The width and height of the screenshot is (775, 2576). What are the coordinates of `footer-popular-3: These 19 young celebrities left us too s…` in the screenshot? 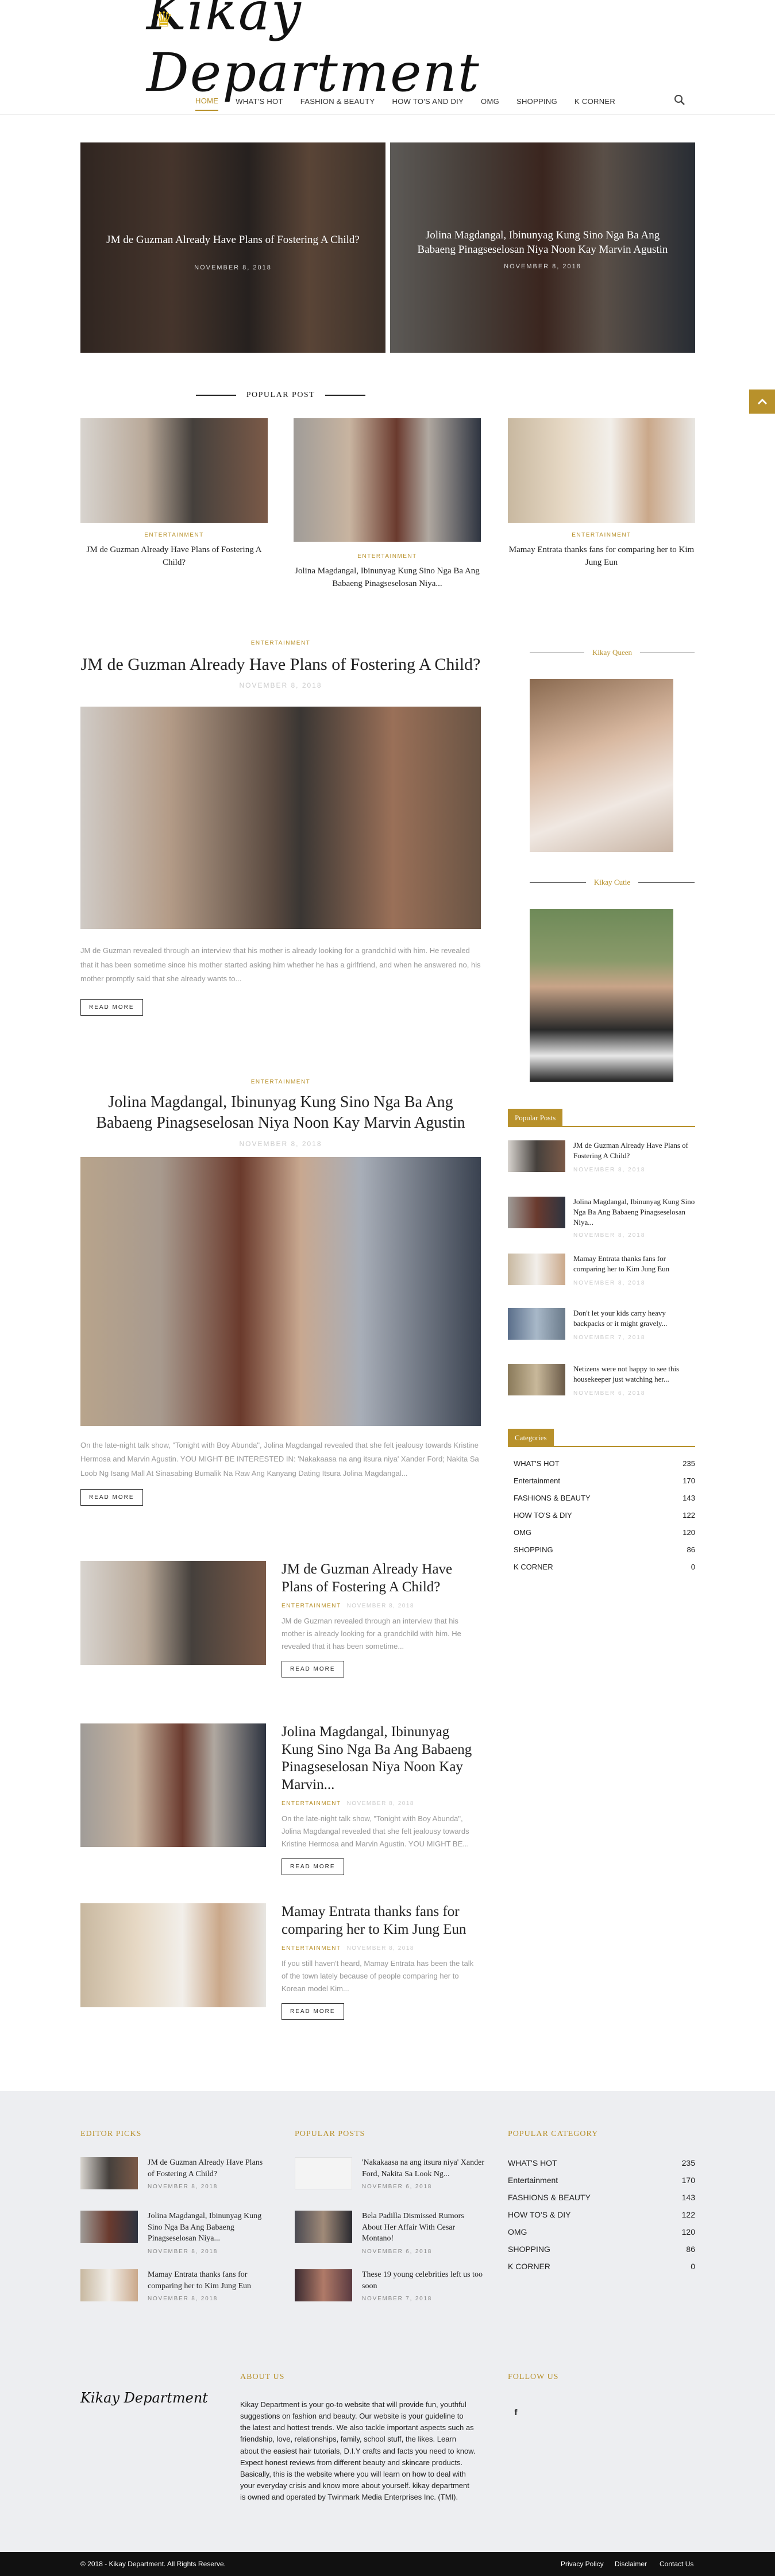 It's located at (389, 2295).